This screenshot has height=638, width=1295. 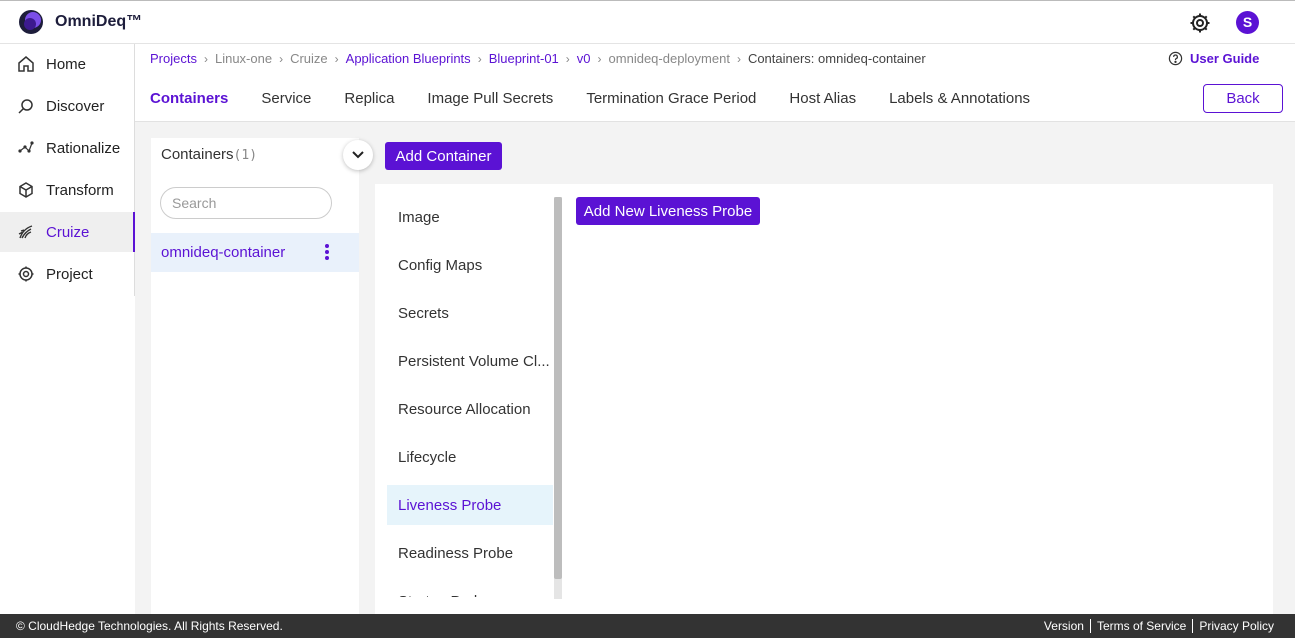 What do you see at coordinates (671, 98) in the screenshot?
I see `tab-termination-grace-period: Termination Grace Period` at bounding box center [671, 98].